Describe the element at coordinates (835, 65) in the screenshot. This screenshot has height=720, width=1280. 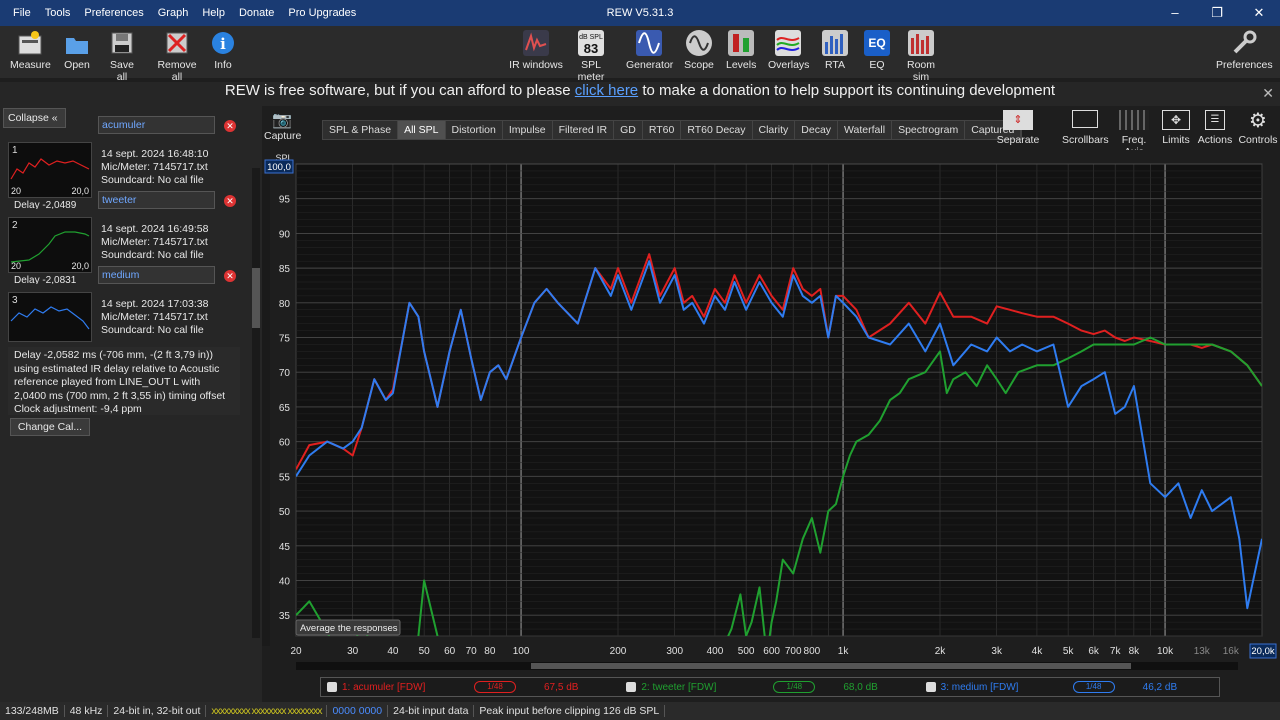
I see `rta-label: RTA` at that location.